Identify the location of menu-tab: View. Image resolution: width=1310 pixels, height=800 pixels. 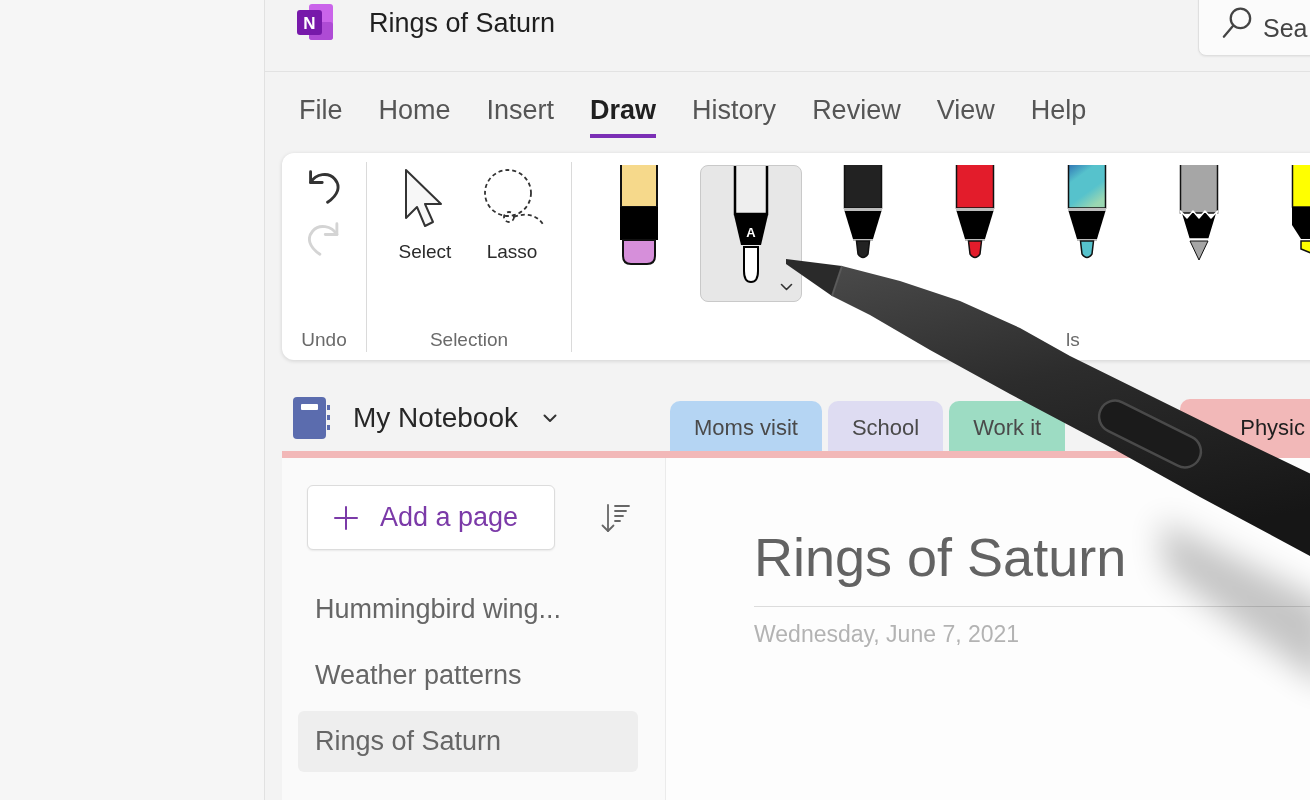
(965, 116).